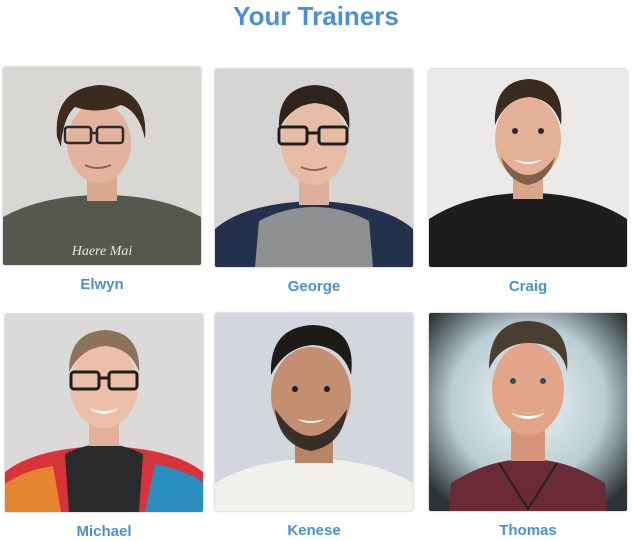  I want to click on trainer-portrait-michael, so click(104, 413).